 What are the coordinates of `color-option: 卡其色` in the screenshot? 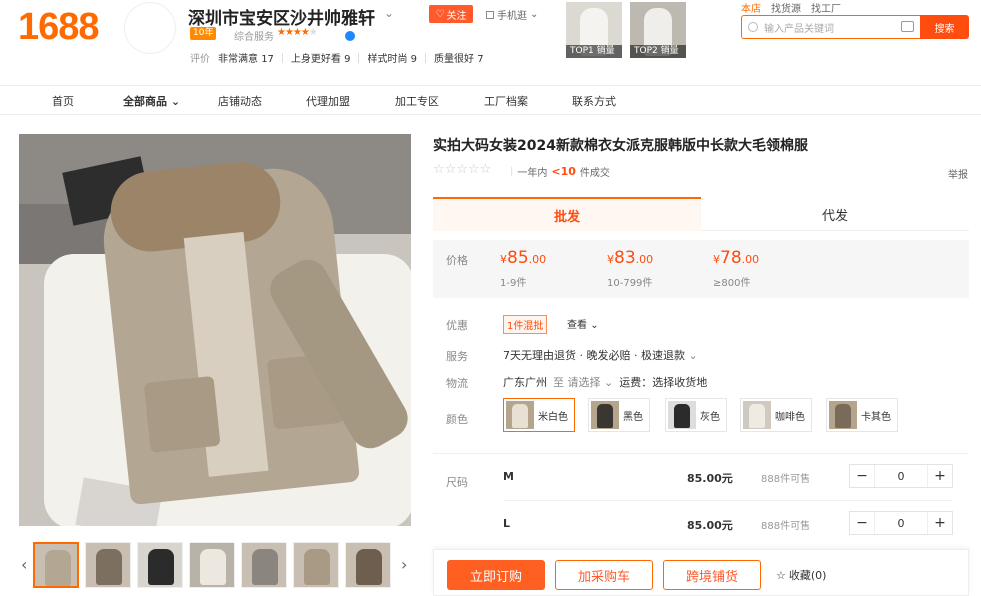 It's located at (862, 415).